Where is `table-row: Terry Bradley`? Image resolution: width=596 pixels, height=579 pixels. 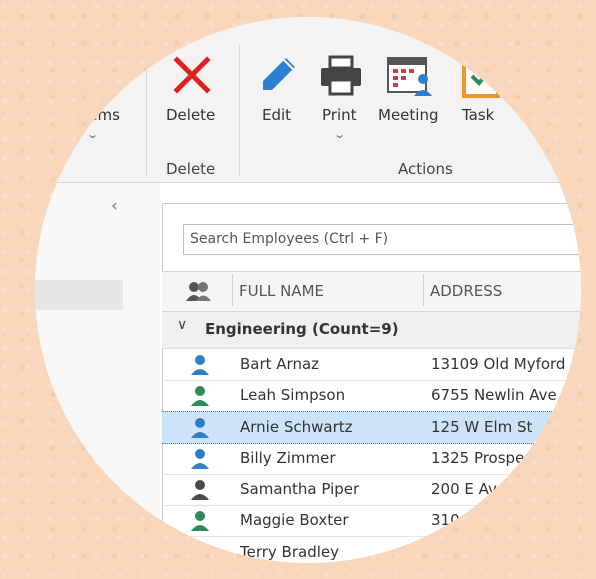
table-row: Terry Bradley is located at coordinates (371, 550).